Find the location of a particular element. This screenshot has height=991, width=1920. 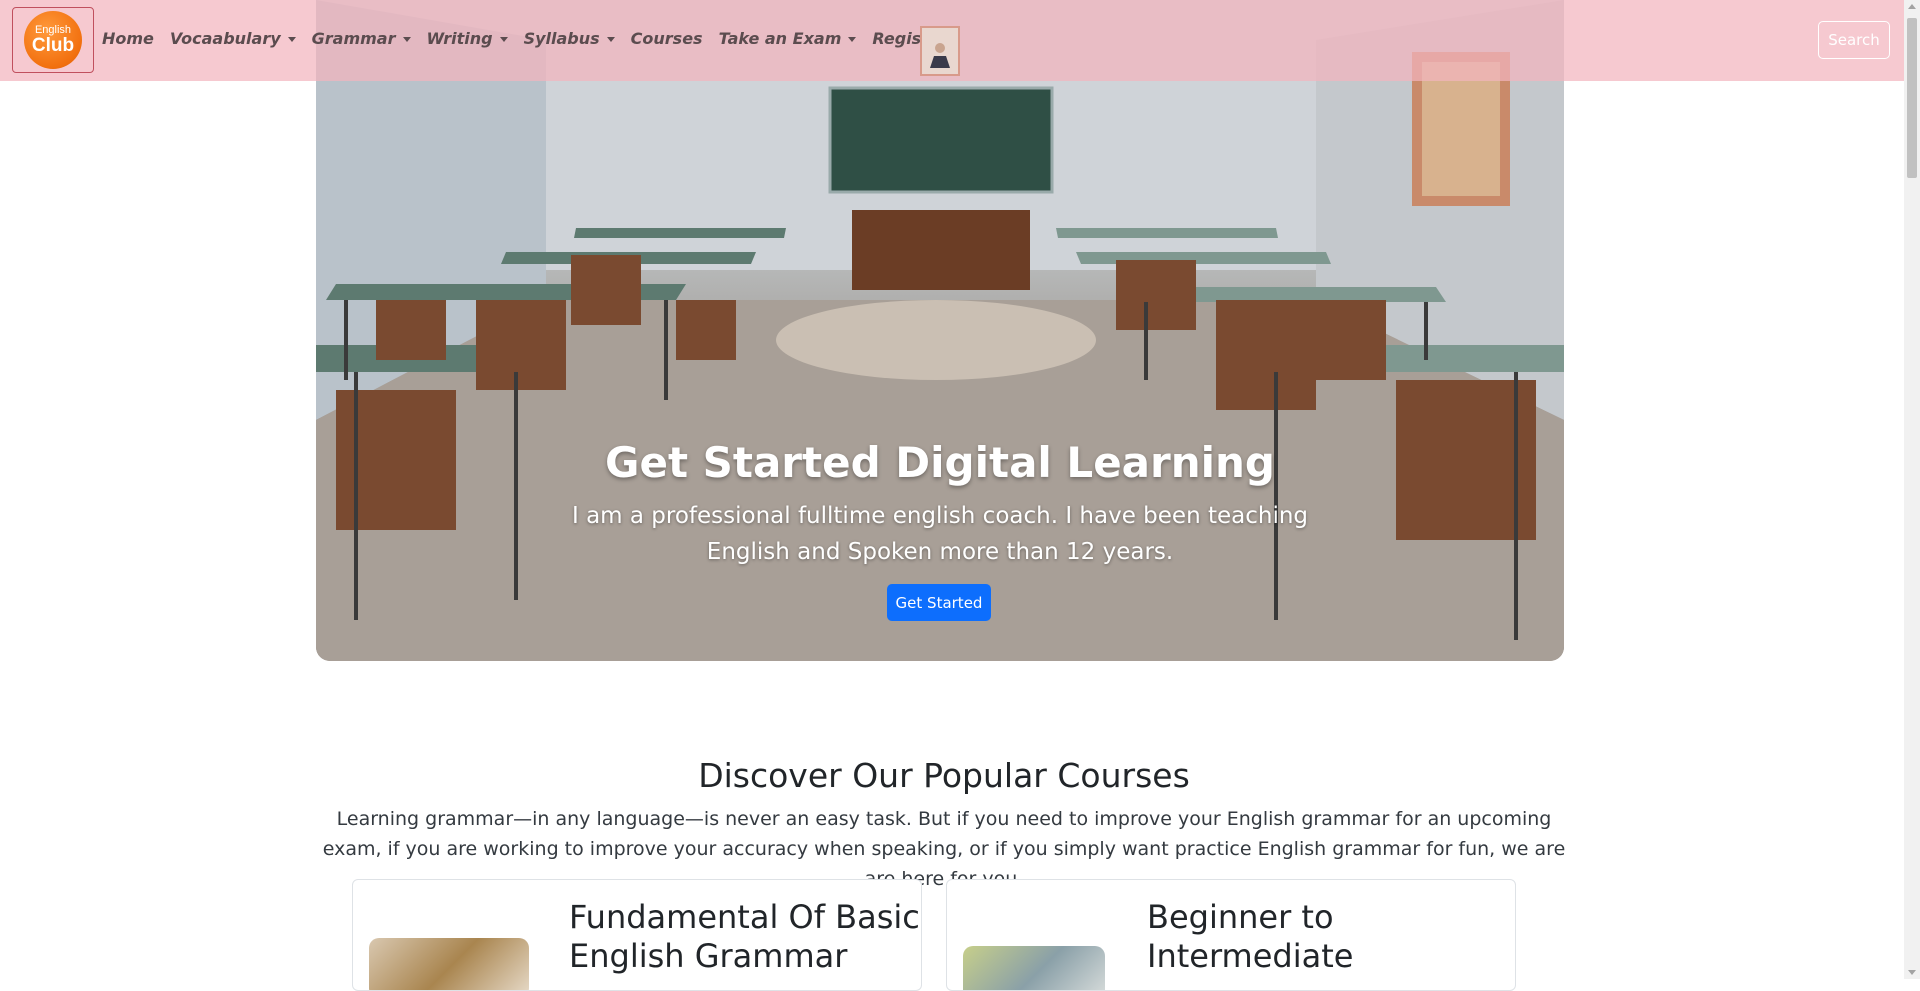

section-title: Discover Our Popular Courses is located at coordinates (944, 775).